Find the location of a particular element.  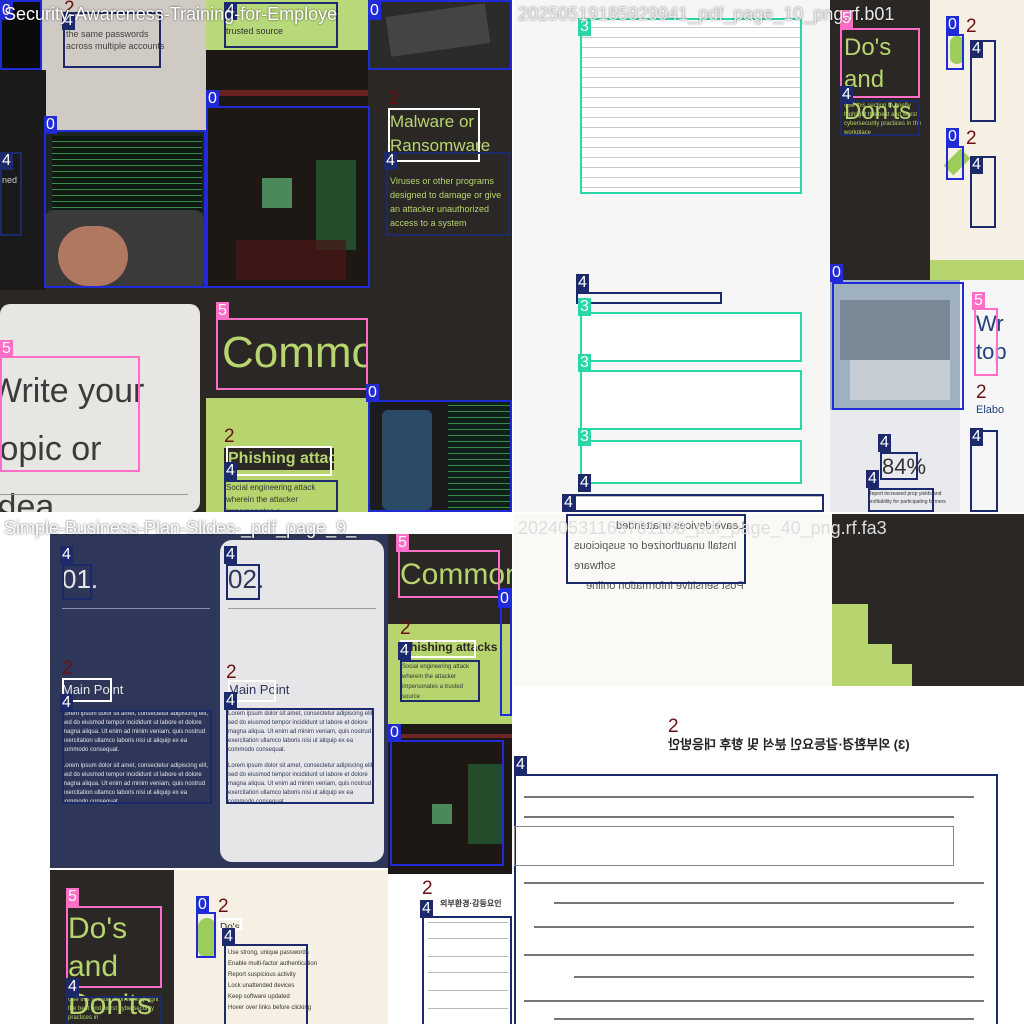

tile-title: Simple-Business-Plan-Slides-_pdf_page_9_ is located at coordinates (180, 528).